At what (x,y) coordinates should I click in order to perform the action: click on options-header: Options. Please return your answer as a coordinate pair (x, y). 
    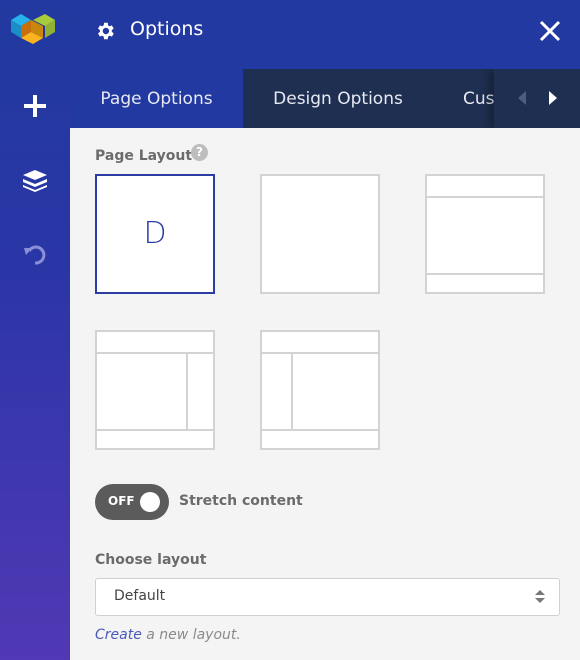
    Looking at the image, I should click on (325, 34).